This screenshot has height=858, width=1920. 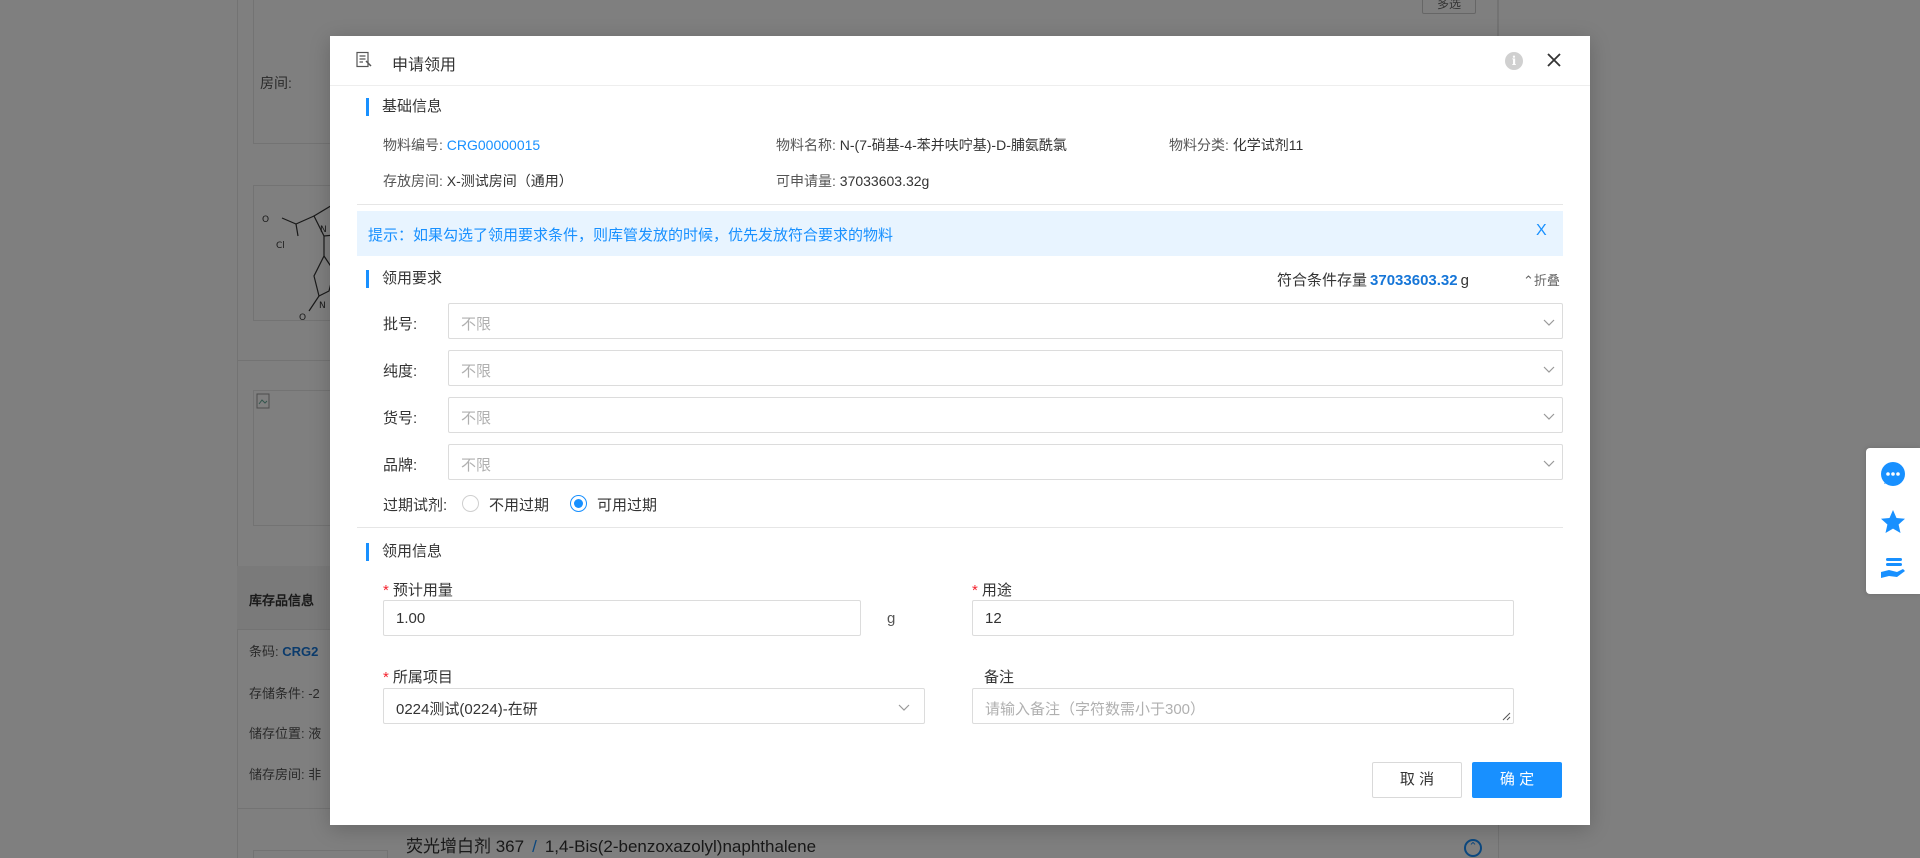 I want to click on batch-select: 不限, so click(x=1005, y=321).